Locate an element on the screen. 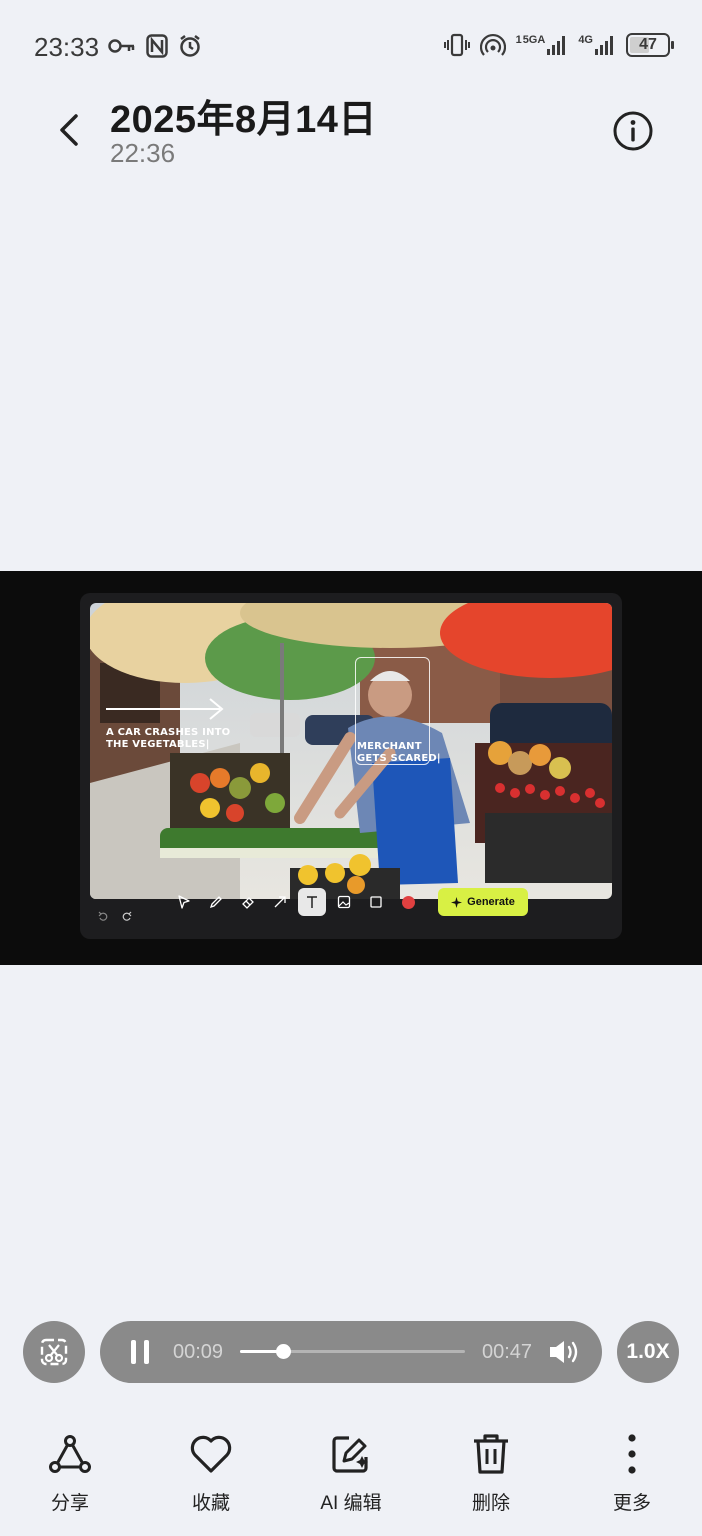 The height and width of the screenshot is (1536, 702). eraser-tool is located at coordinates (248, 902).